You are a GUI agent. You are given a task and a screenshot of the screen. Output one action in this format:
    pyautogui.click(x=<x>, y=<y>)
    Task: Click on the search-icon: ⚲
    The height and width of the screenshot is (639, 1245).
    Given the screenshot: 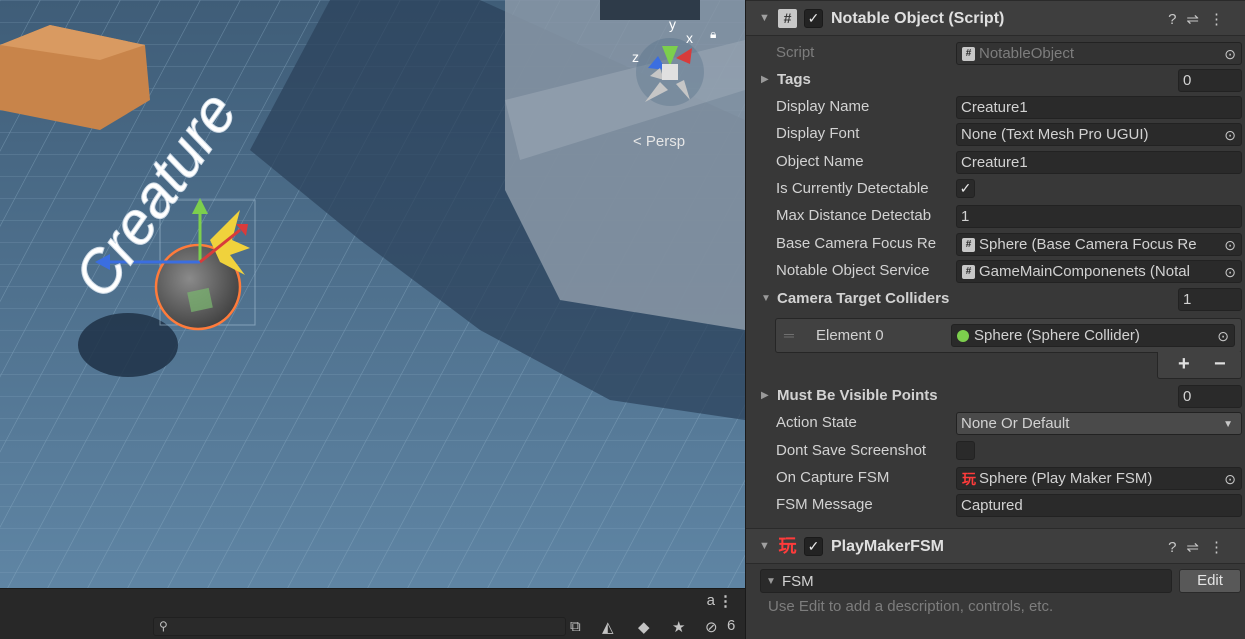 What is the action you would take?
    pyautogui.click(x=163, y=626)
    